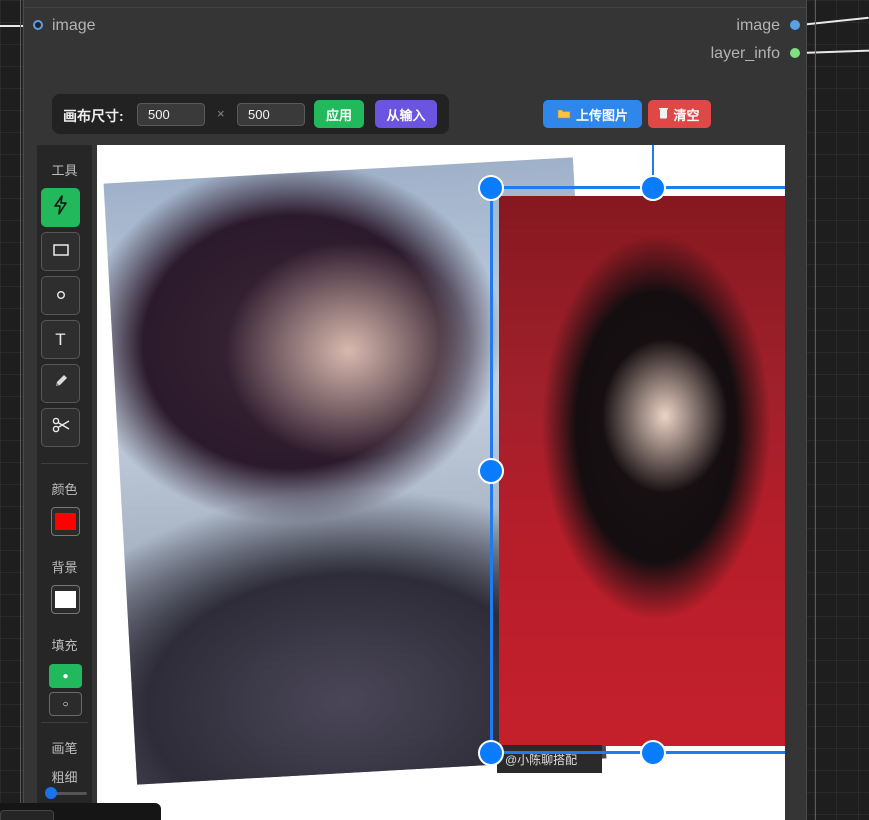 The width and height of the screenshot is (869, 820). What do you see at coordinates (549, 759) in the screenshot?
I see `watermark-text: @小陈聊搭配` at bounding box center [549, 759].